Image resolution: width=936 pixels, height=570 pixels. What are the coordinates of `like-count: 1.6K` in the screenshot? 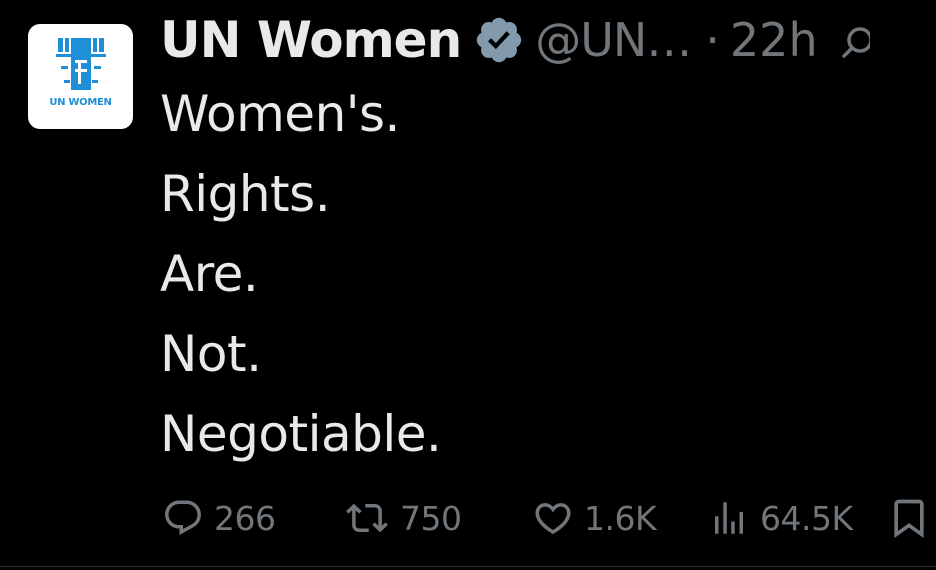 It's located at (620, 518).